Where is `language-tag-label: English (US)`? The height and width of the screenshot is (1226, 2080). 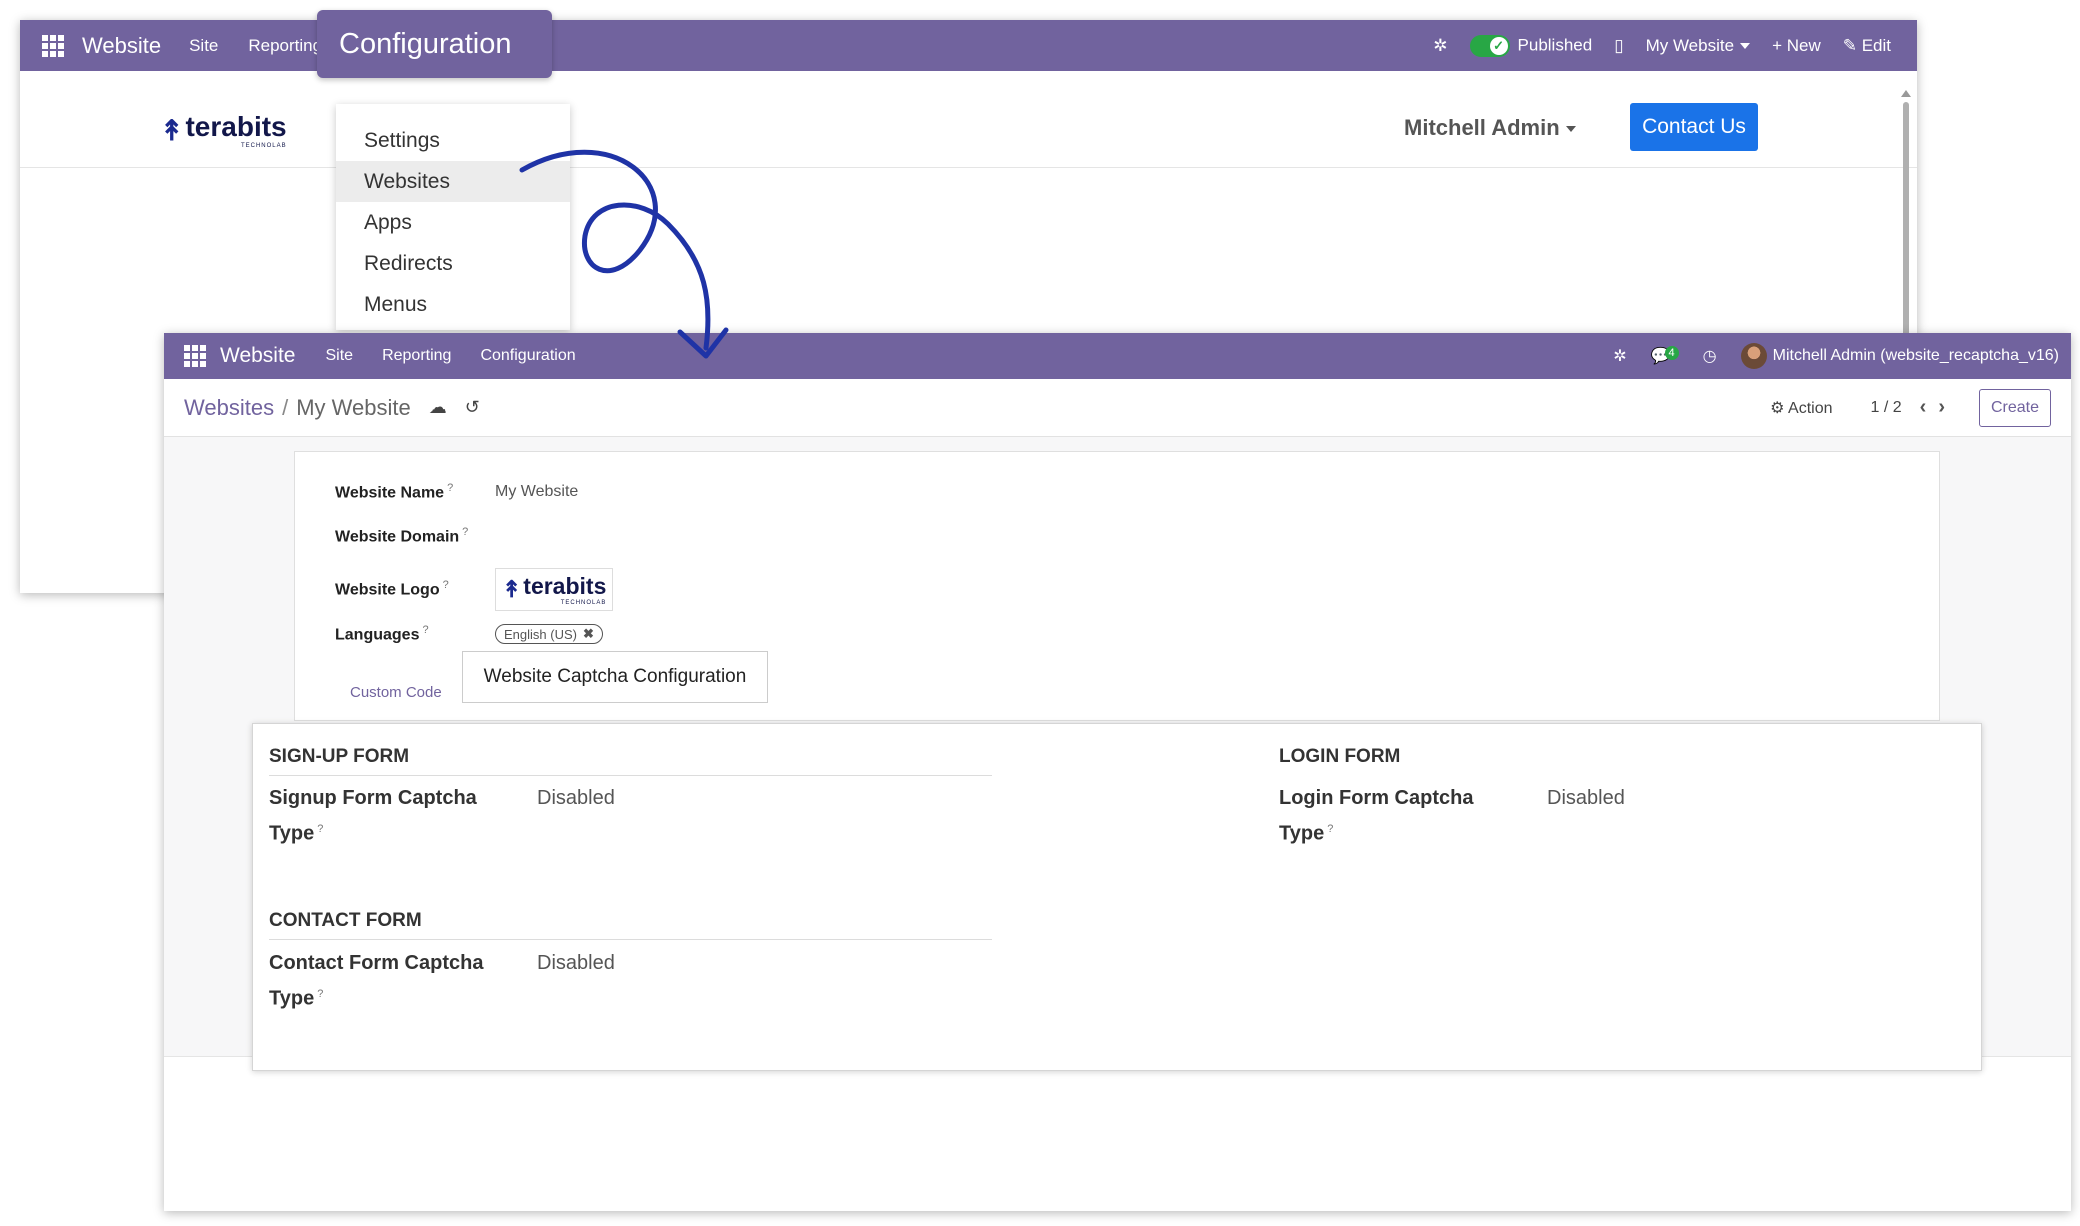 language-tag-label: English (US) is located at coordinates (540, 634).